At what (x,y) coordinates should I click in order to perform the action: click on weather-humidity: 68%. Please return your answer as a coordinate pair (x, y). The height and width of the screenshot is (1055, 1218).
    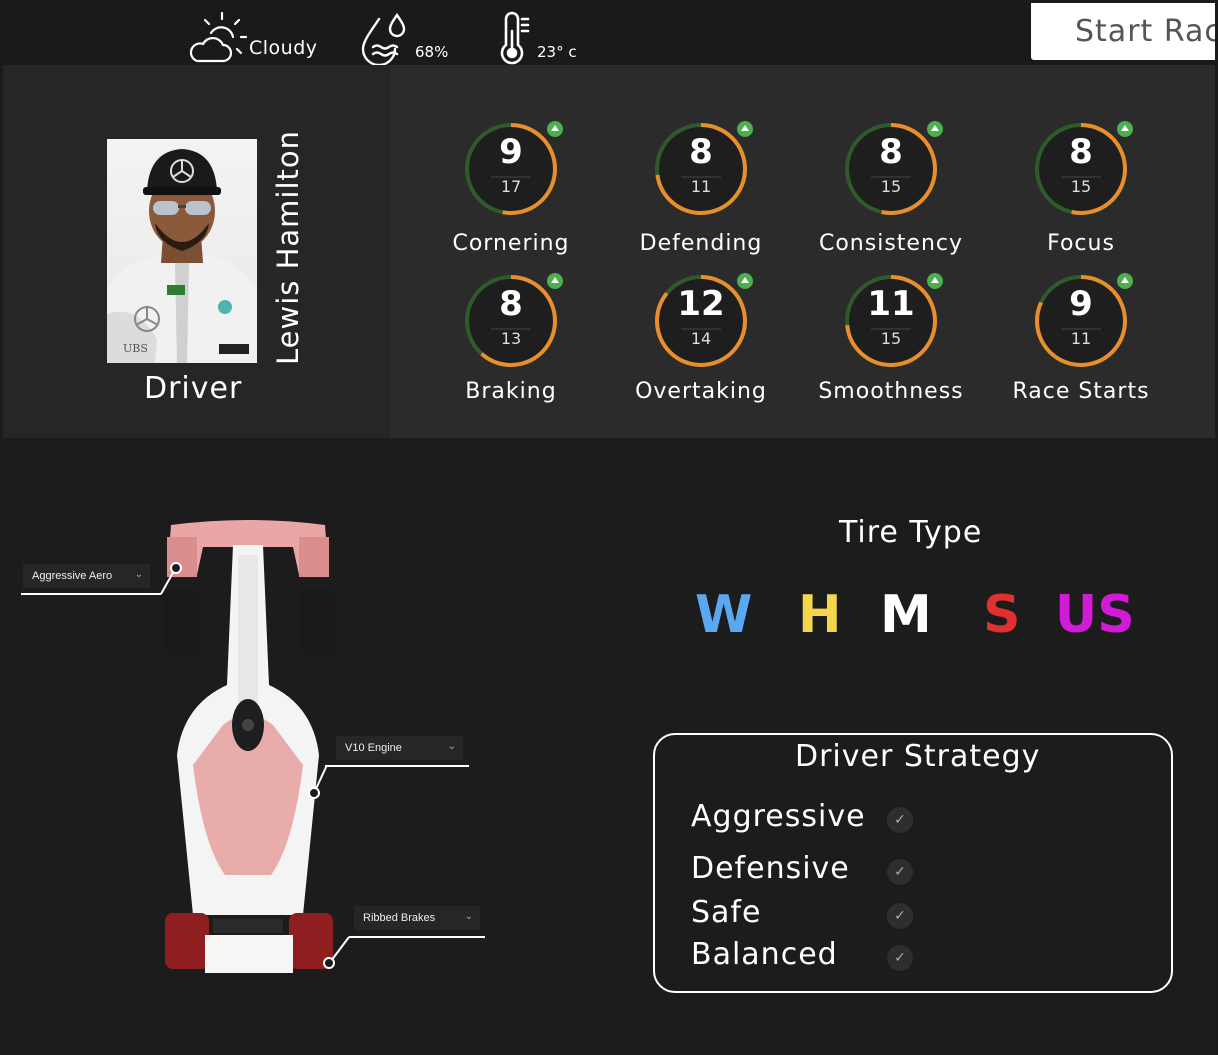
    Looking at the image, I should click on (403, 37).